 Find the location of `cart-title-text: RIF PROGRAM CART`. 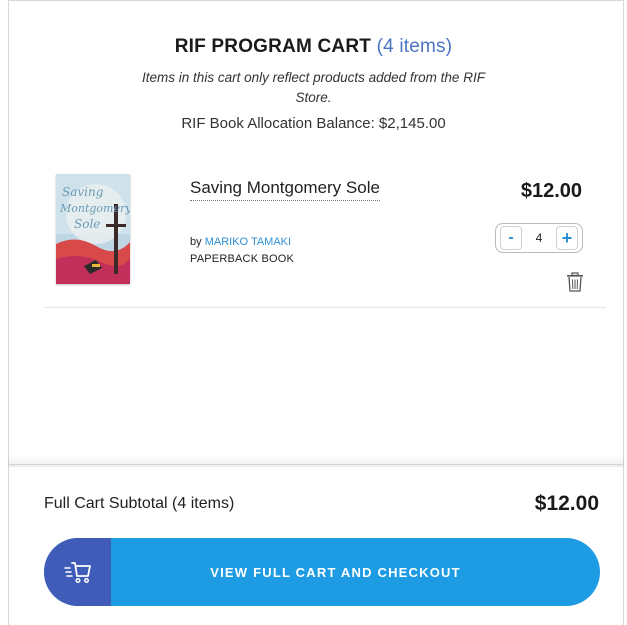

cart-title-text: RIF PROGRAM CART is located at coordinates (273, 46).